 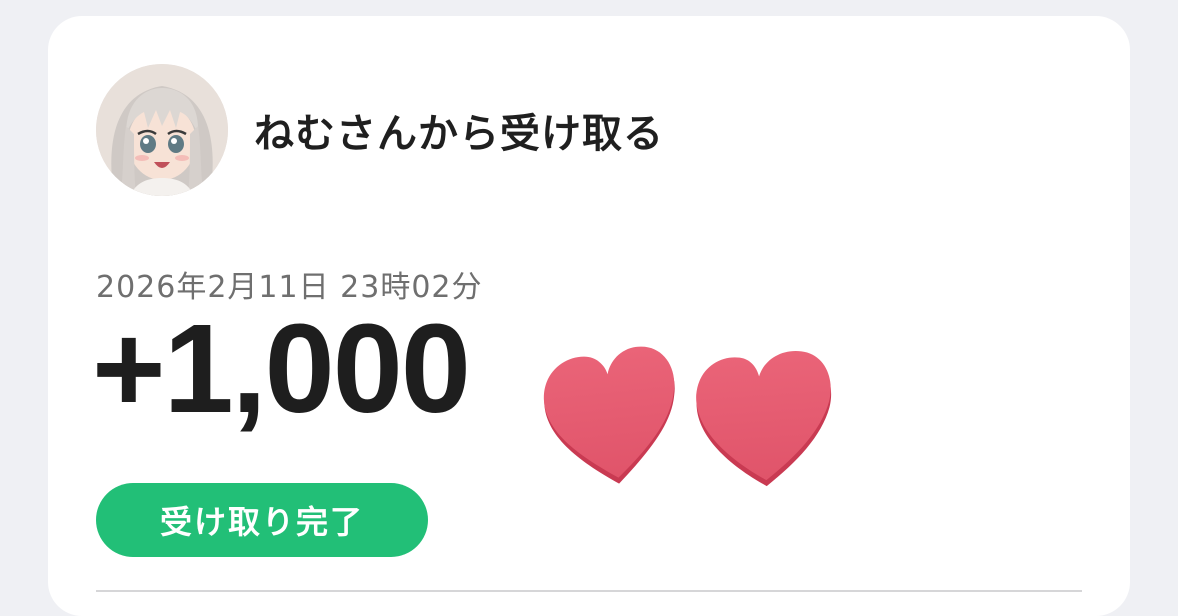 What do you see at coordinates (281, 368) in the screenshot?
I see `amount-value: +1,000` at bounding box center [281, 368].